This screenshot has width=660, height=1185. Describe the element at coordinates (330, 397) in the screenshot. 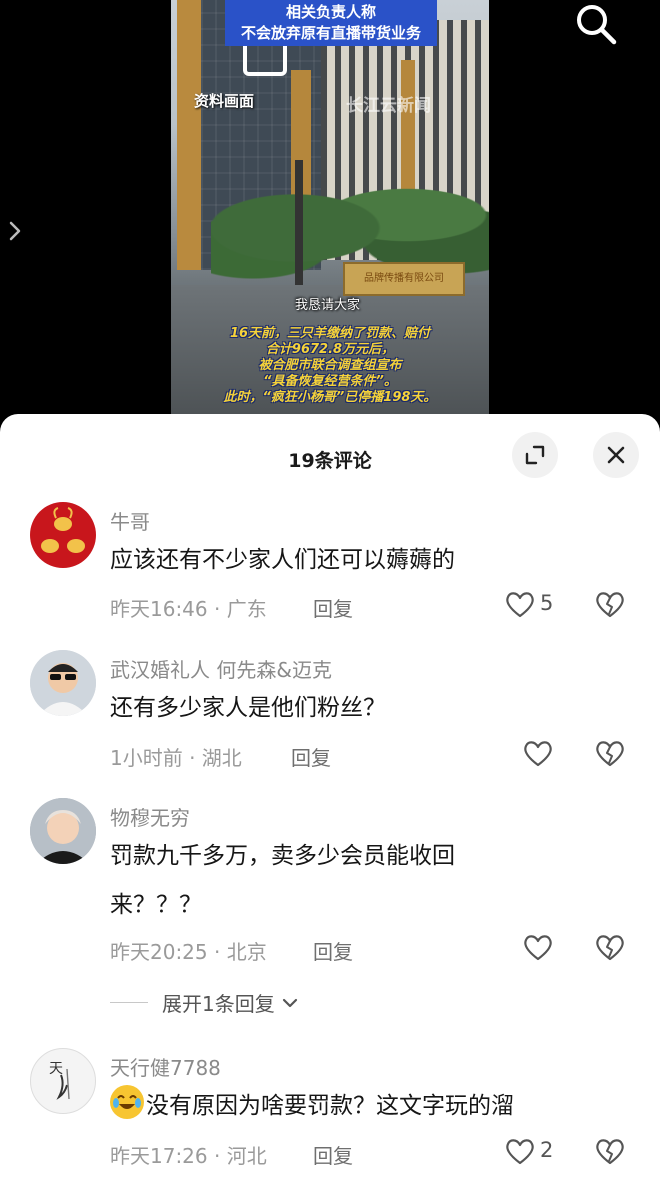

I see `caption-line: 此时，“疯狂小杨哥”已停播198天。` at that location.